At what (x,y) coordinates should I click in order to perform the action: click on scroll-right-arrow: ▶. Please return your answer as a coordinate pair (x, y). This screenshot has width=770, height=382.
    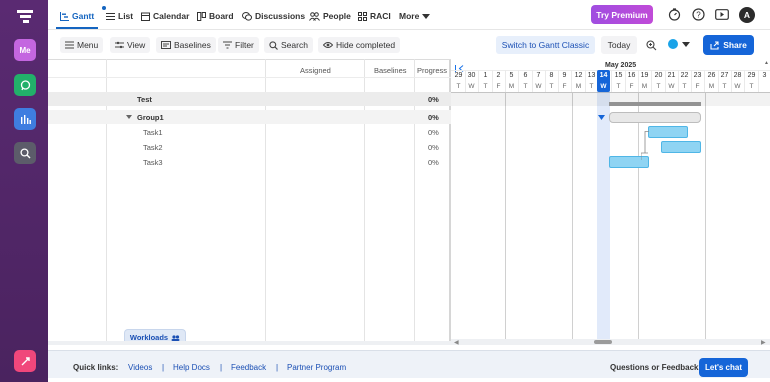
    Looking at the image, I should click on (763, 342).